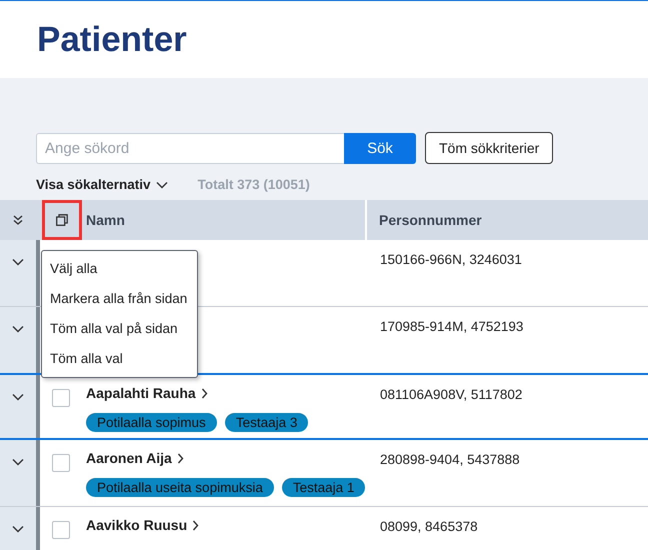 Image resolution: width=648 pixels, height=550 pixels. Describe the element at coordinates (119, 329) in the screenshot. I see `menu-item: Töm alla val på sidan` at that location.